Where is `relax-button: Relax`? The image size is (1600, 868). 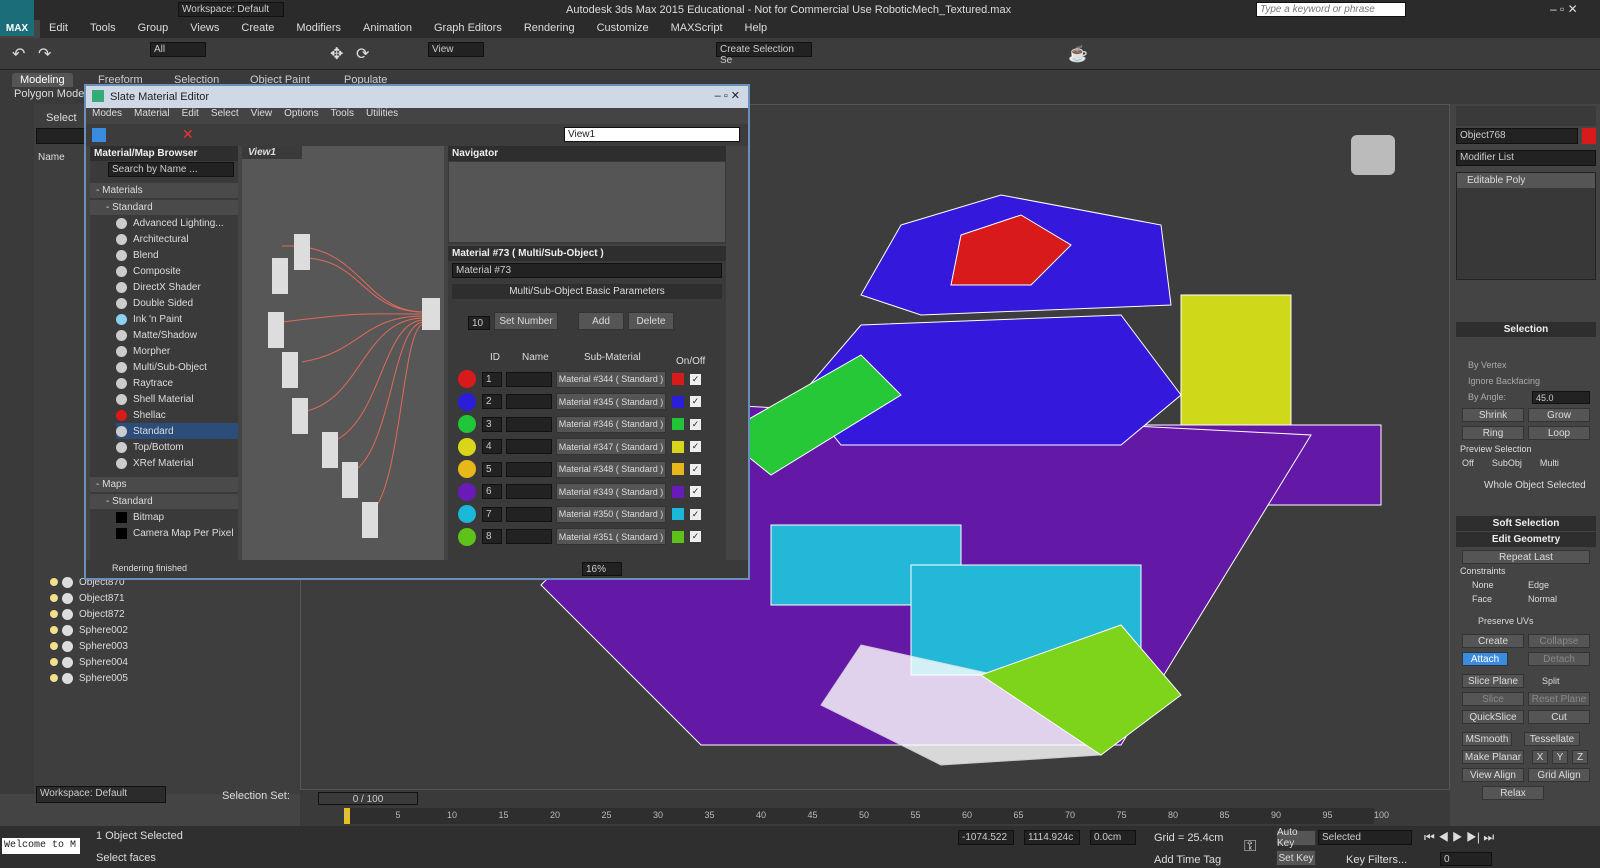 relax-button: Relax is located at coordinates (1513, 793).